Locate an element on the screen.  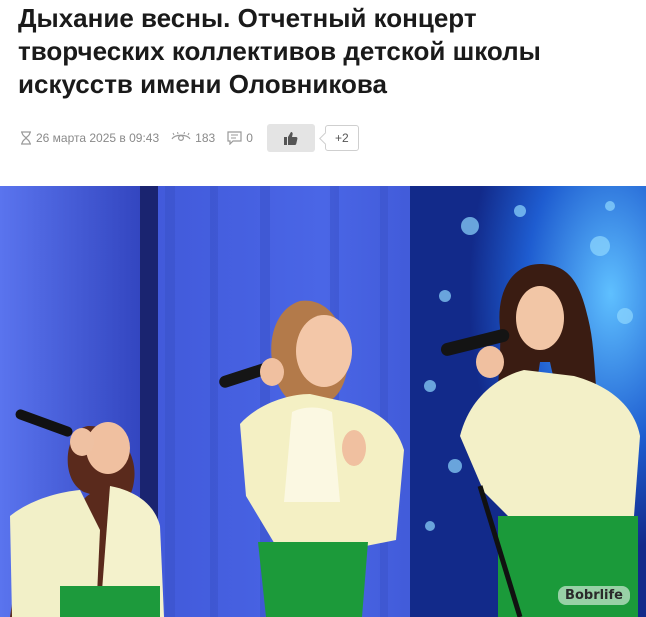
article-meta: 26 марта 2025 в 09:43 183 0 +2 is located at coordinates (325, 138).